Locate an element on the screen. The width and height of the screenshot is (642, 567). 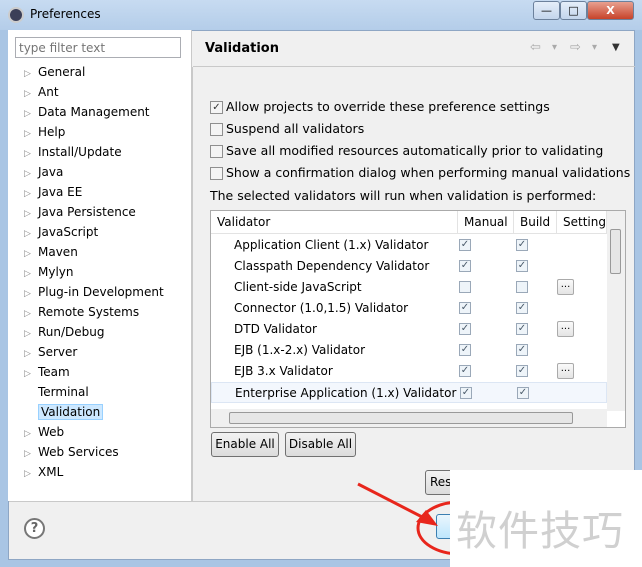
table-row: Application Client (1.x) Validator ✓ ✓ is located at coordinates (409, 245).